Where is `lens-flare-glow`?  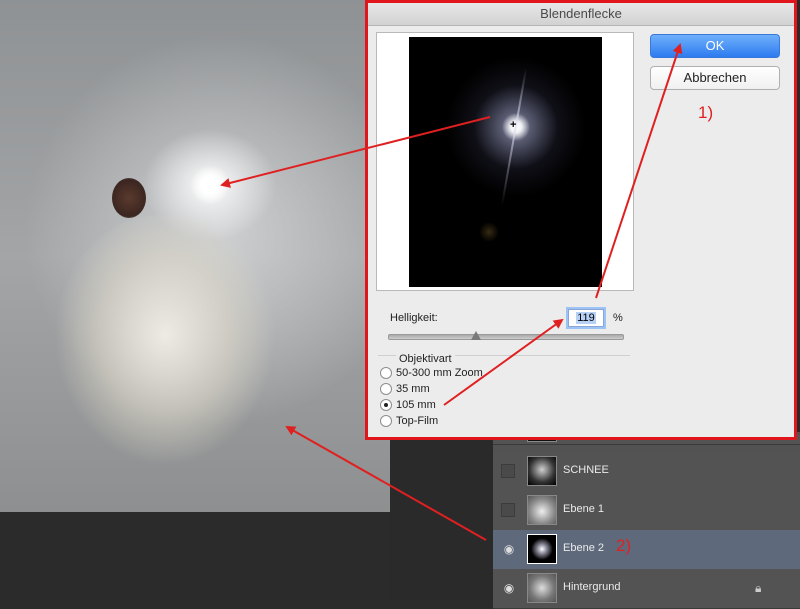 lens-flare-glow is located at coordinates (210, 185).